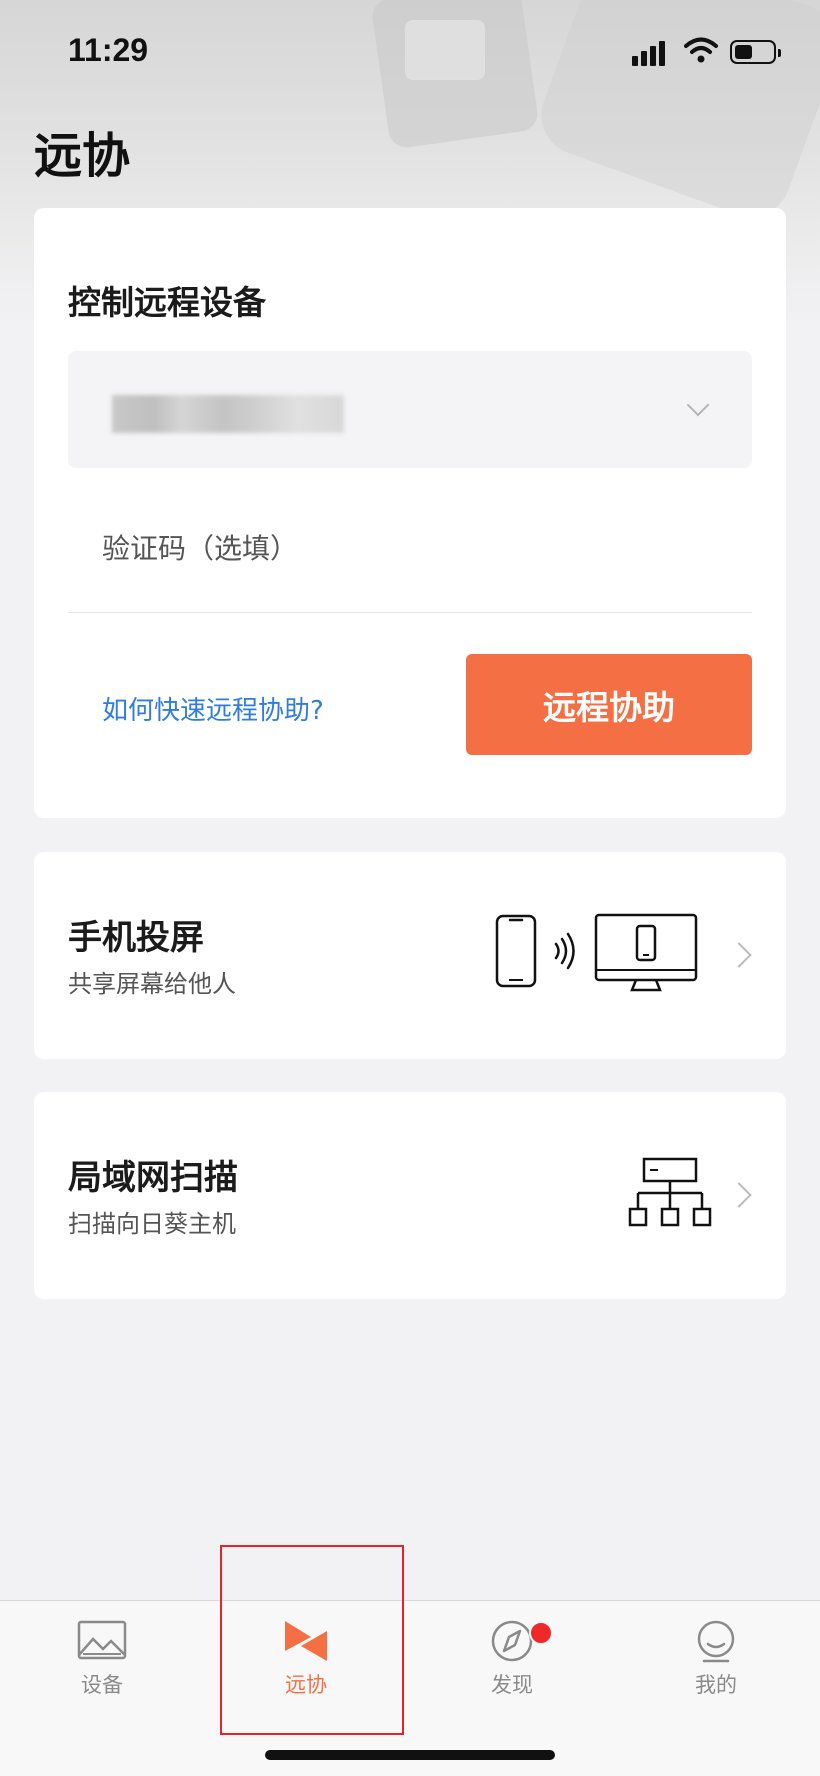 The height and width of the screenshot is (1776, 820). Describe the element at coordinates (152, 984) in the screenshot. I see `card-subtitle: 共享屏幕给他人` at that location.